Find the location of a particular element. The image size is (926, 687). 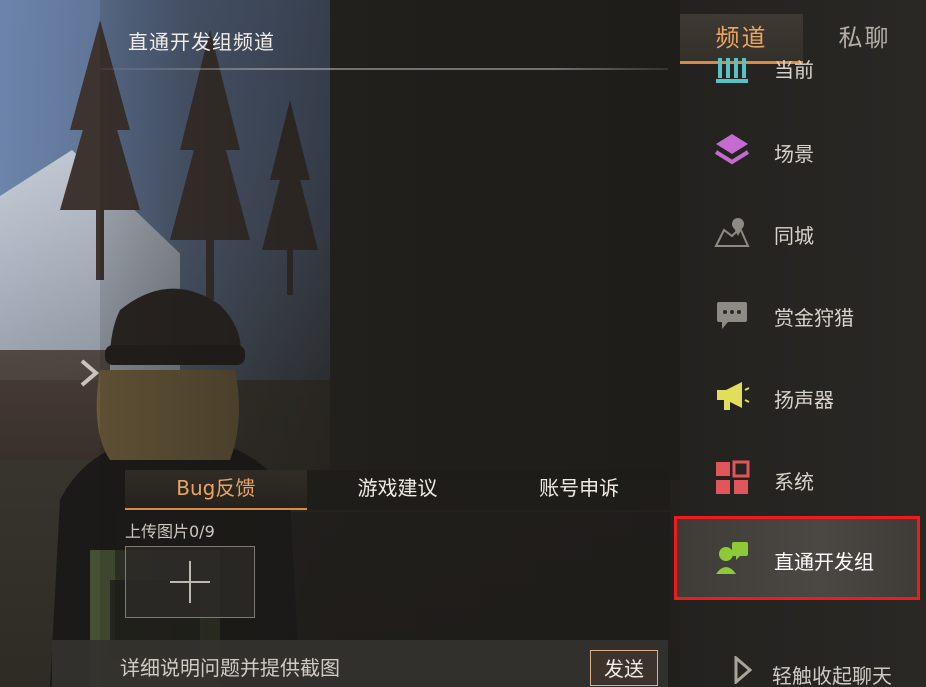

plus-icon-bar is located at coordinates (190, 582).